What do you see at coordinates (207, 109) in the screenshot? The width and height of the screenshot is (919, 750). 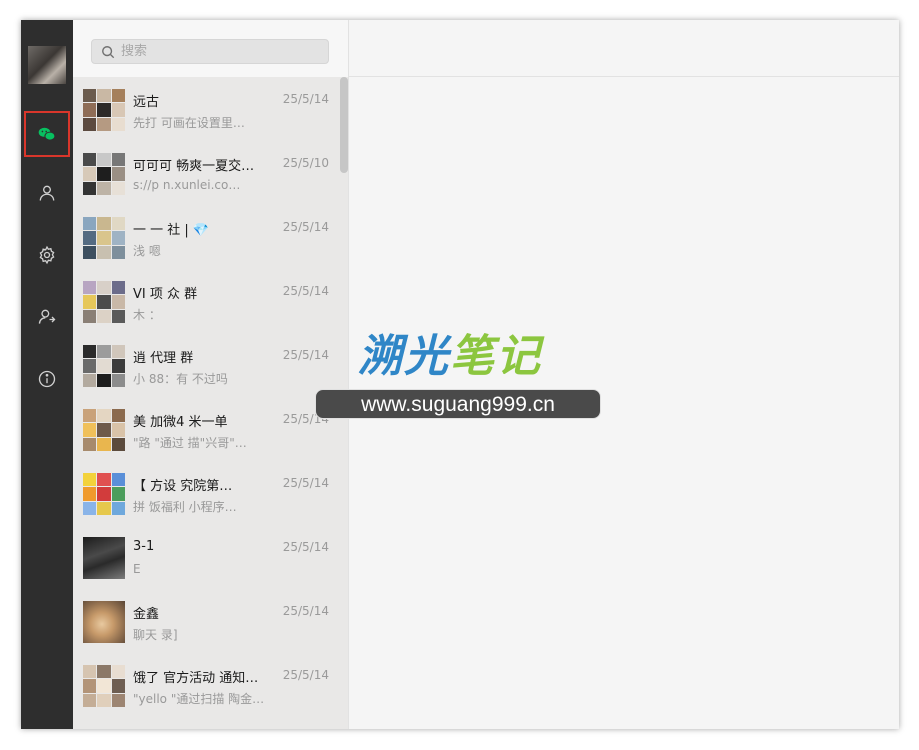 I see `chat-item: 远古 先打 可画在设置里… 25/5/14` at bounding box center [207, 109].